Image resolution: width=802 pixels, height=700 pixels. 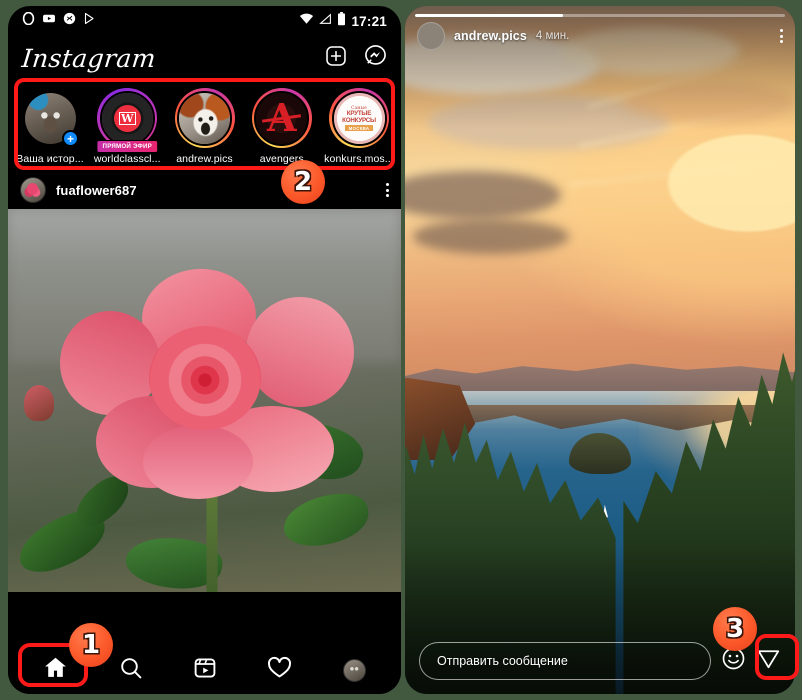 I want to click on w-logo-avatar: W, so click(x=127, y=118).